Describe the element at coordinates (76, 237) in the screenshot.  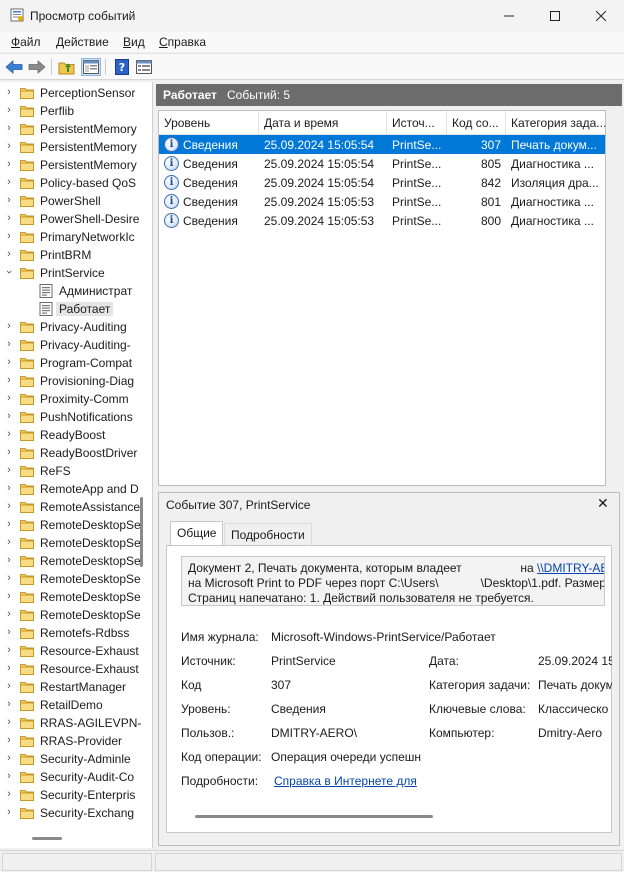
I see `tree-item: › PrimaryNetworkIc` at that location.